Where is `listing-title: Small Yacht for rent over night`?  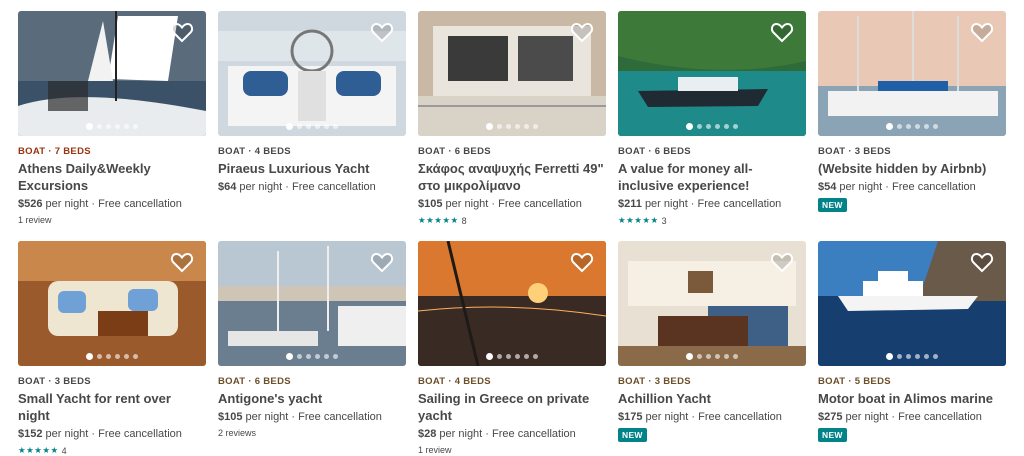 listing-title: Small Yacht for rent over night is located at coordinates (112, 407).